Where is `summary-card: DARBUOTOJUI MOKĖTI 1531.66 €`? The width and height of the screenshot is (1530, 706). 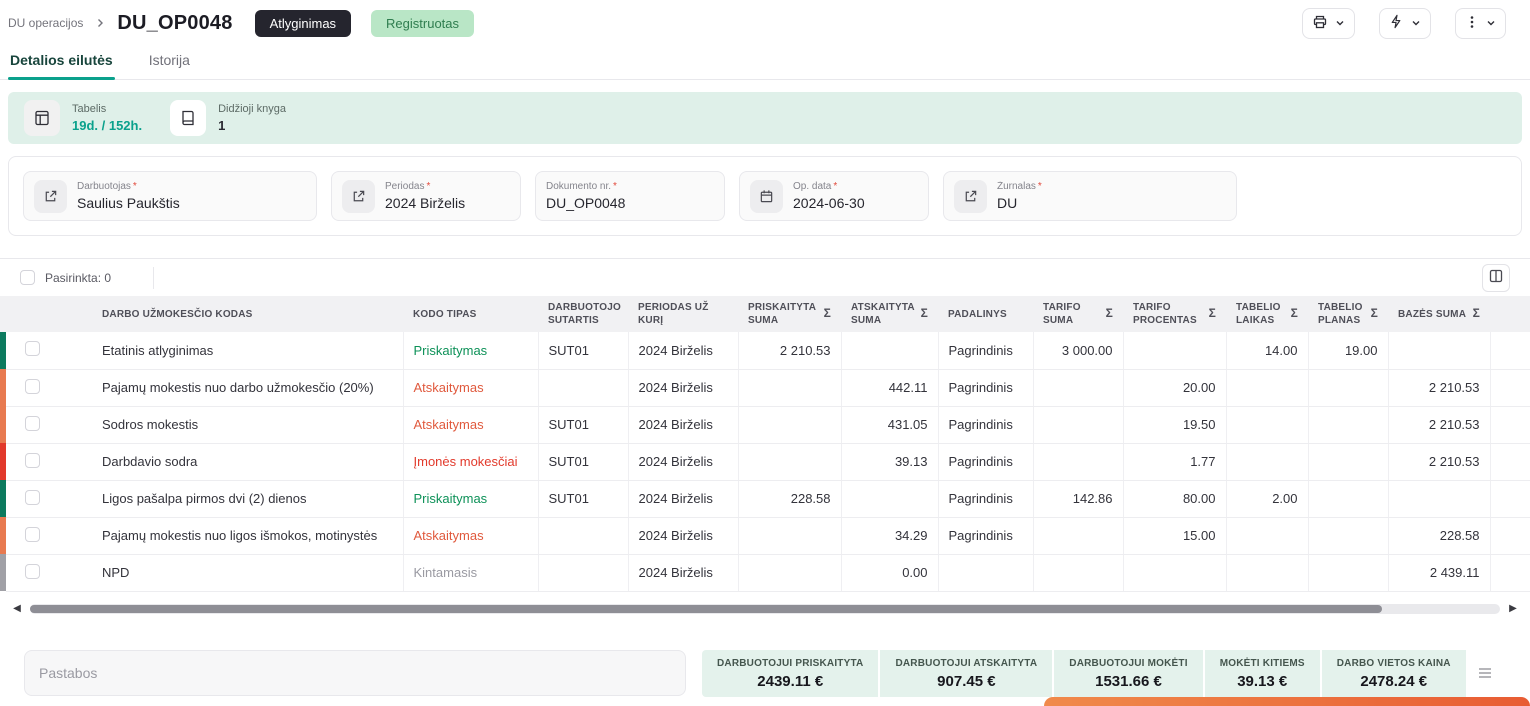 summary-card: DARBUOTOJUI MOKĖTI 1531.66 € is located at coordinates (1127, 673).